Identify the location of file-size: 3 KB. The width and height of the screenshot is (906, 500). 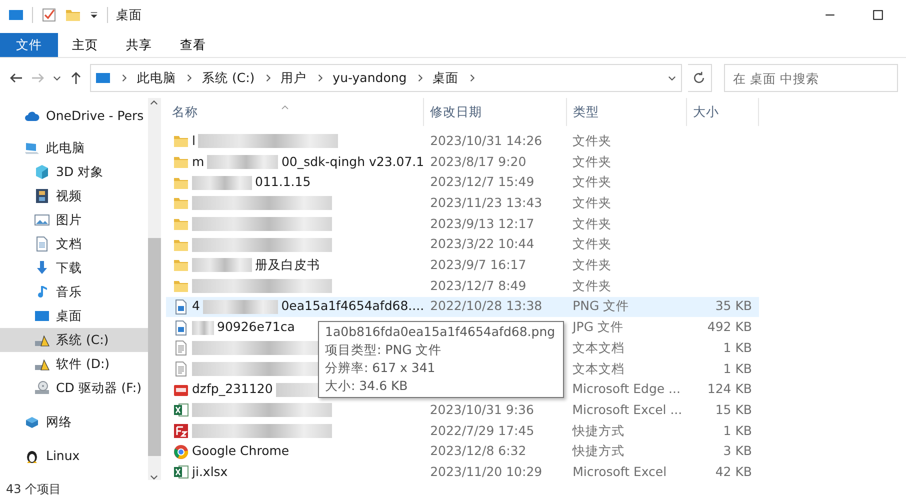
(737, 450).